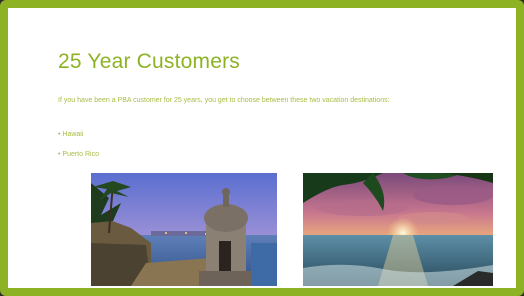 The image size is (524, 296). I want to click on slide-title: 25 Year Customers, so click(149, 62).